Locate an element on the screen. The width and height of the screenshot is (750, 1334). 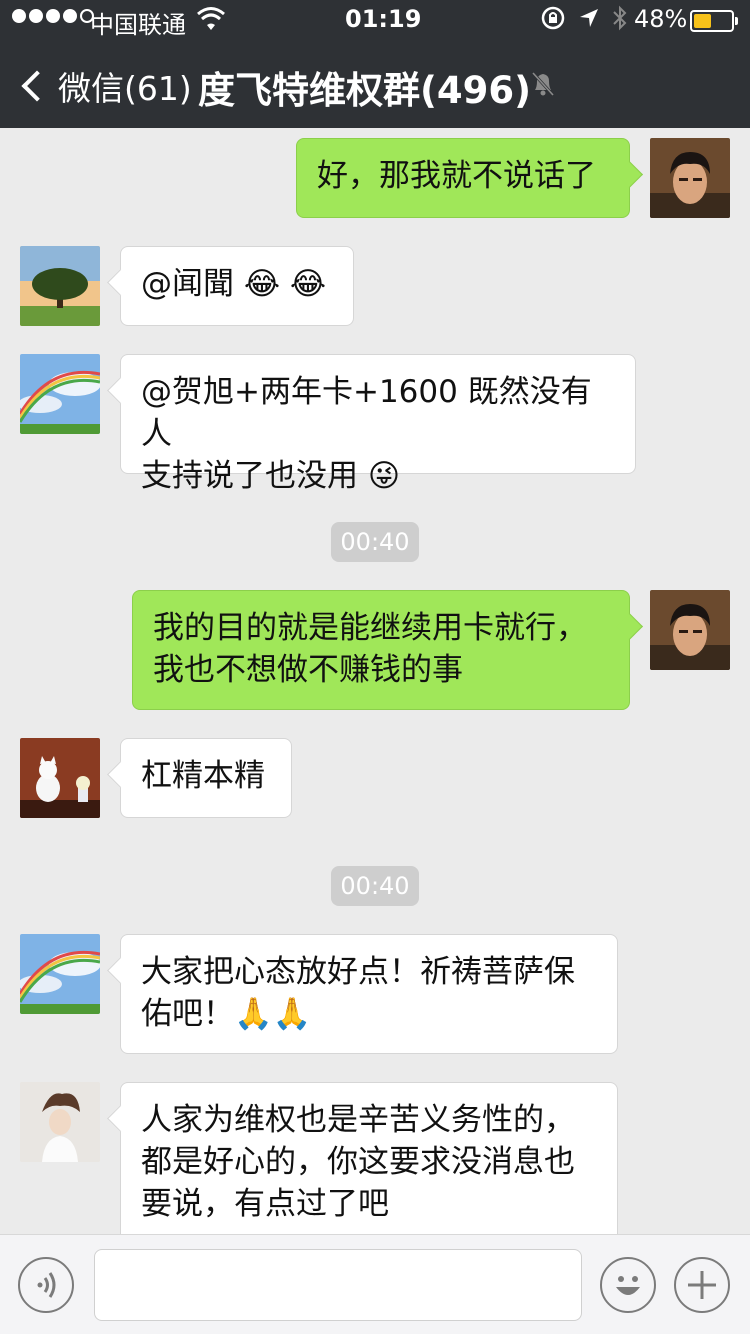
battery-icon is located at coordinates (714, 21).